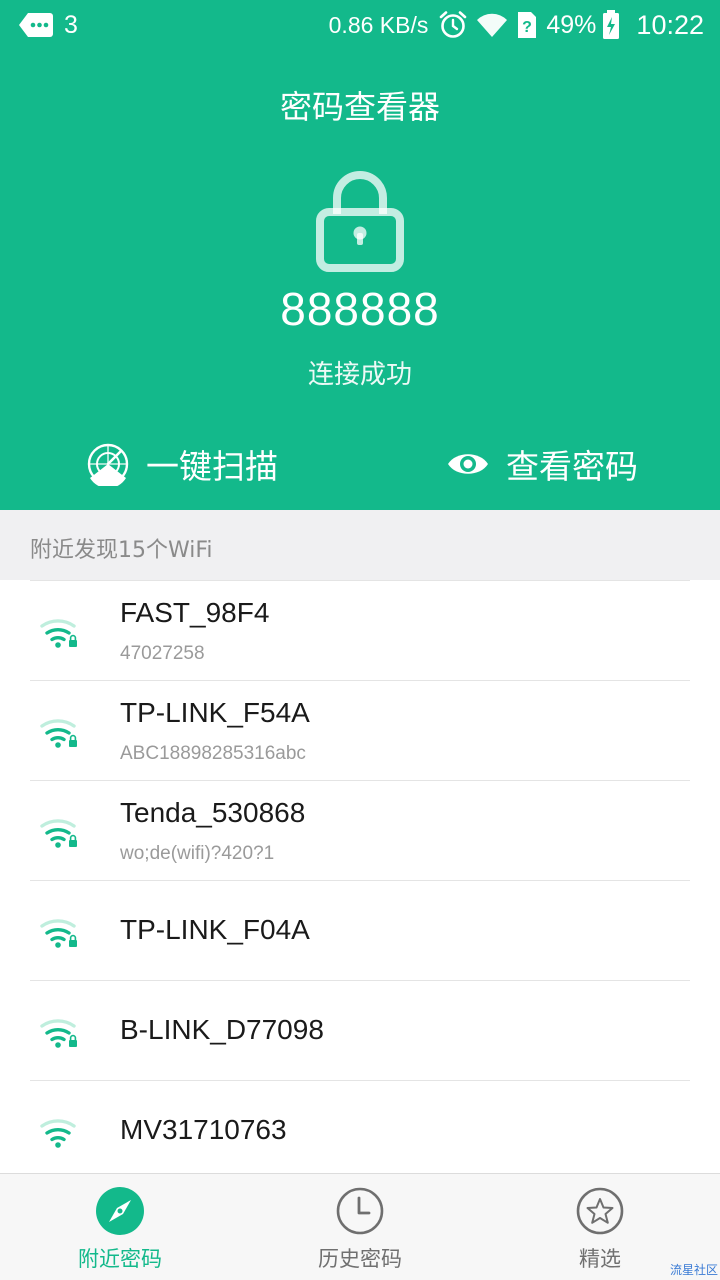 This screenshot has width=720, height=1280. I want to click on wifi-list-item: TP-LINK_F04A, so click(360, 930).